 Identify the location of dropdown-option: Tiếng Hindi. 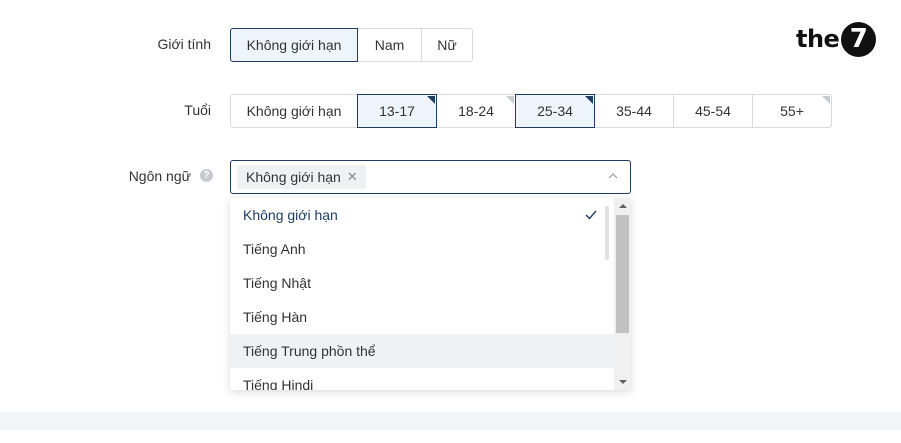
(422, 379).